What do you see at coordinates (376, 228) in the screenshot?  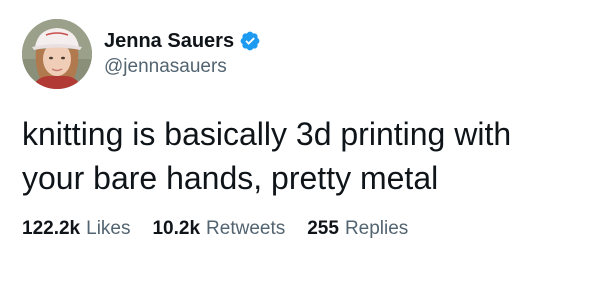 I see `replies-label: Replies` at bounding box center [376, 228].